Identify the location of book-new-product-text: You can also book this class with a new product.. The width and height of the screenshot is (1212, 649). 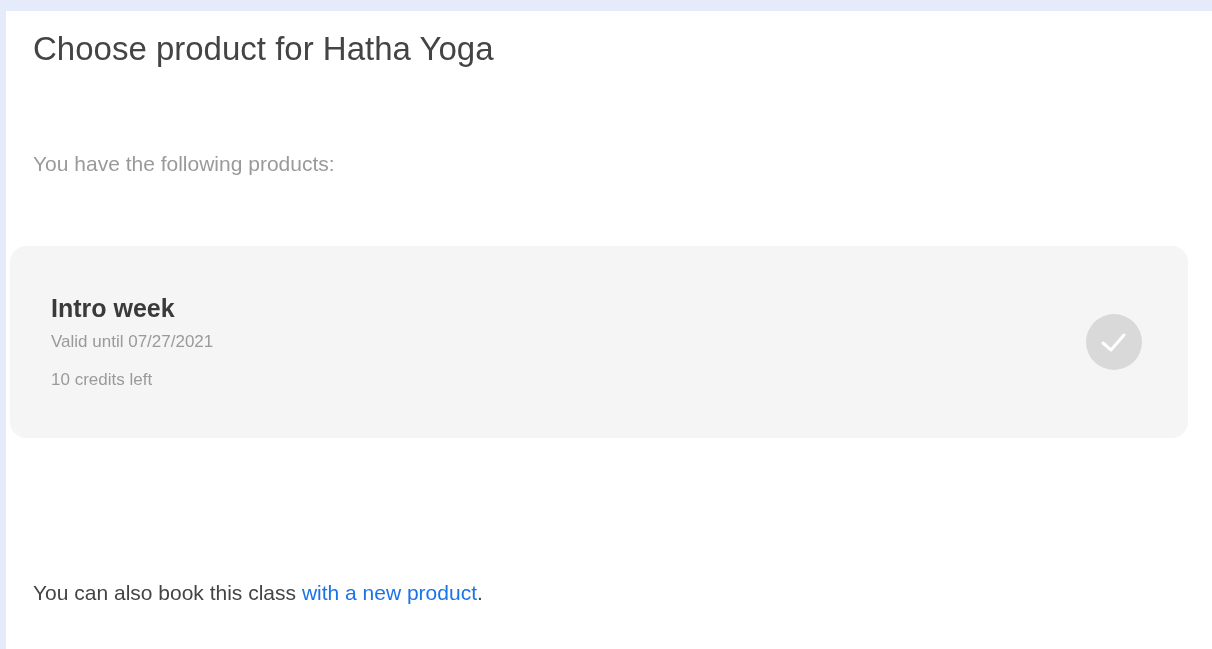
(258, 593).